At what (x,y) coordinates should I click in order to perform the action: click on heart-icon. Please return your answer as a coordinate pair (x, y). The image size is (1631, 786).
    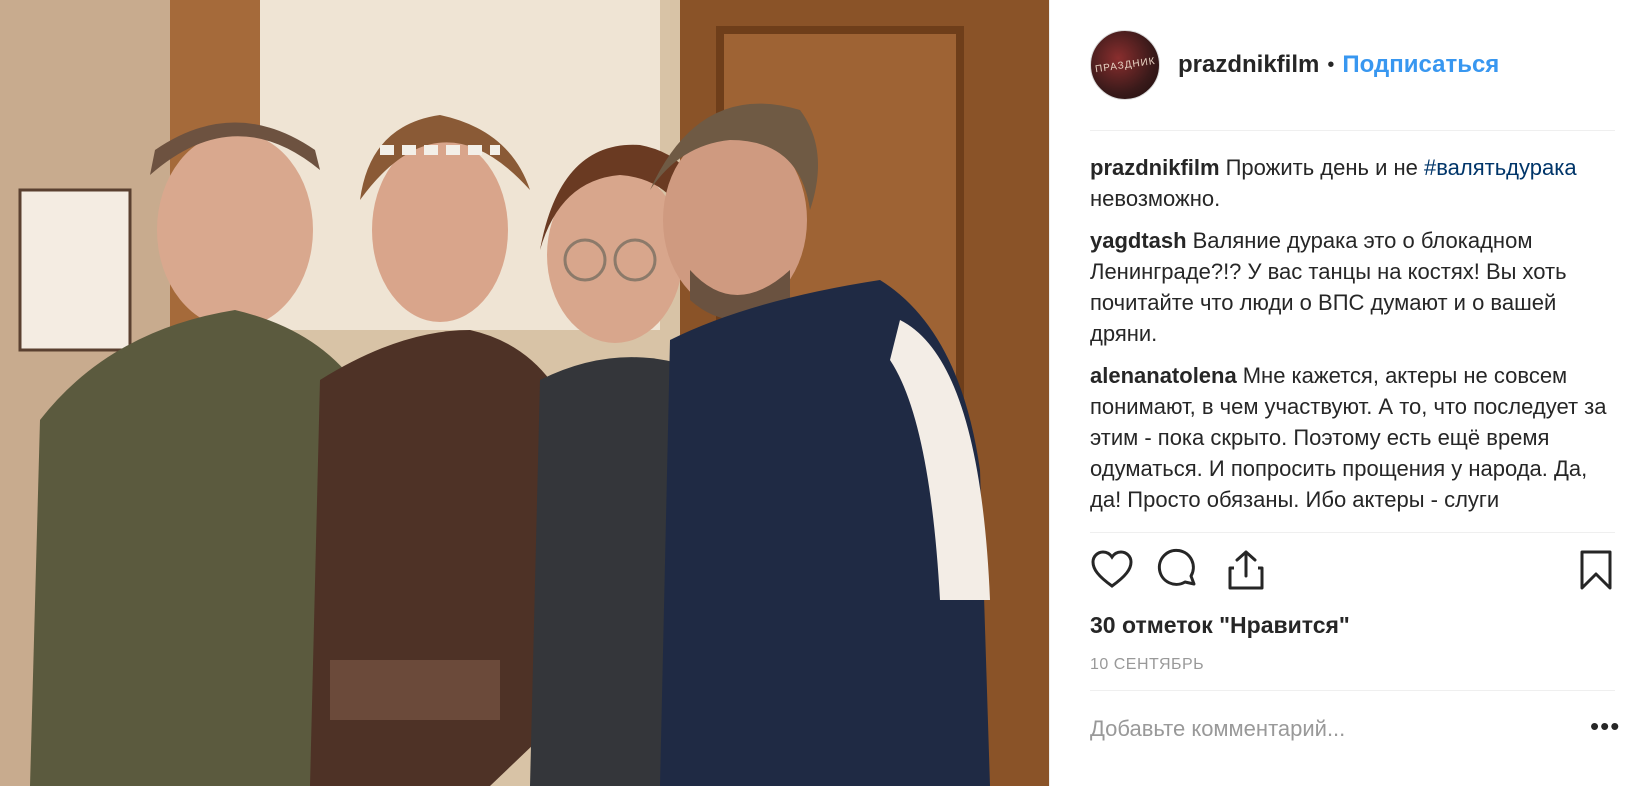
    Looking at the image, I should click on (1112, 570).